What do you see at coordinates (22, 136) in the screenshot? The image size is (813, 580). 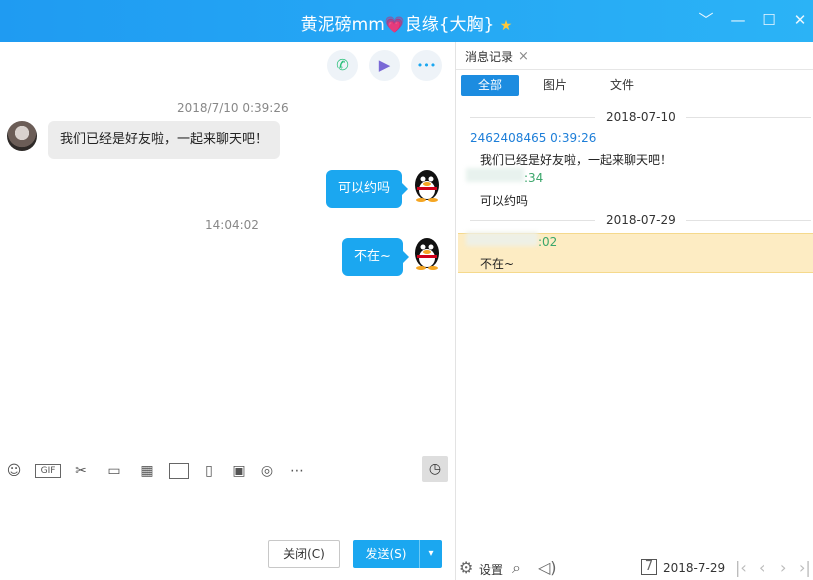 I see `contact-avatar` at bounding box center [22, 136].